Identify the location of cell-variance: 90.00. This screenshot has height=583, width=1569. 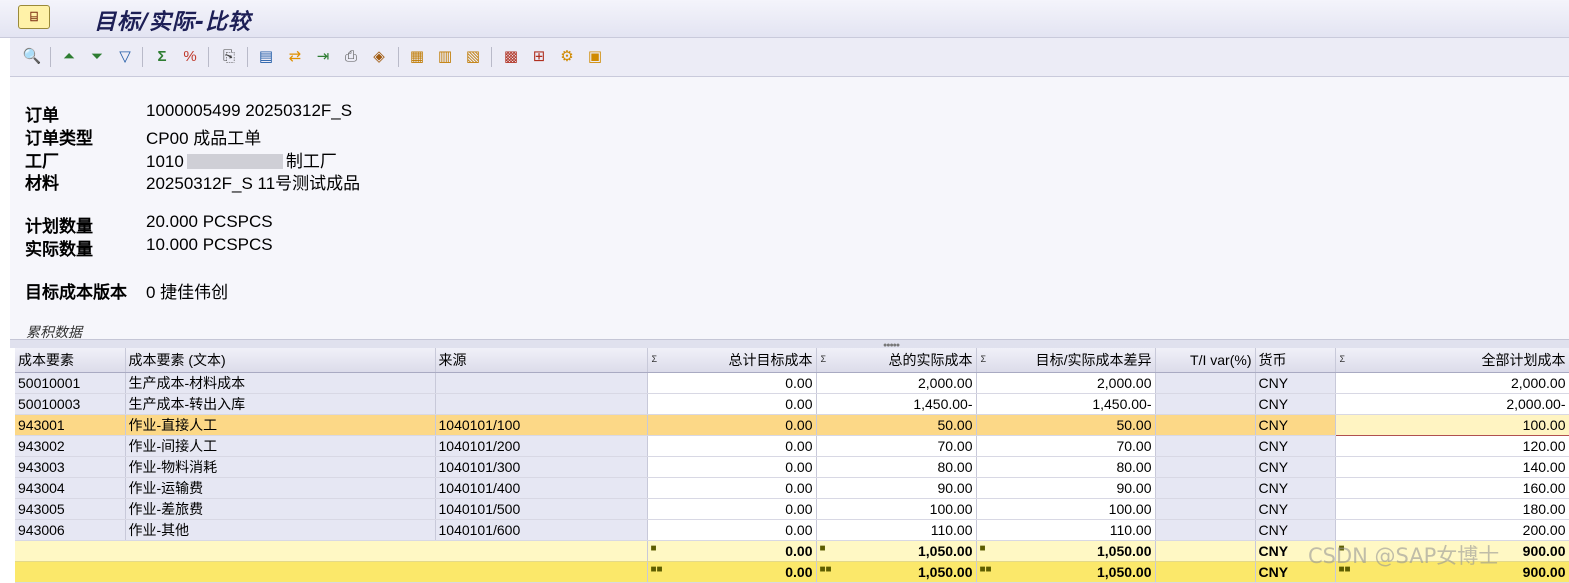
(1066, 488).